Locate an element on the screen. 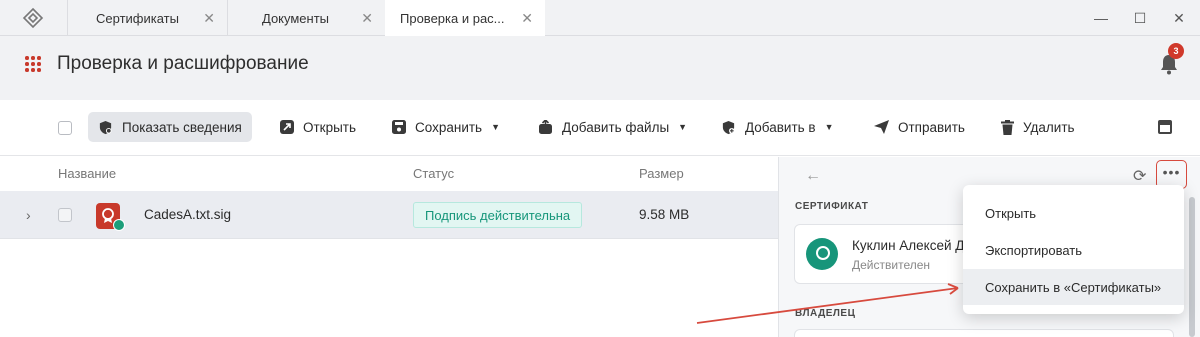 This screenshot has height=337, width=1200. file-size: 9.58 MB is located at coordinates (664, 214).